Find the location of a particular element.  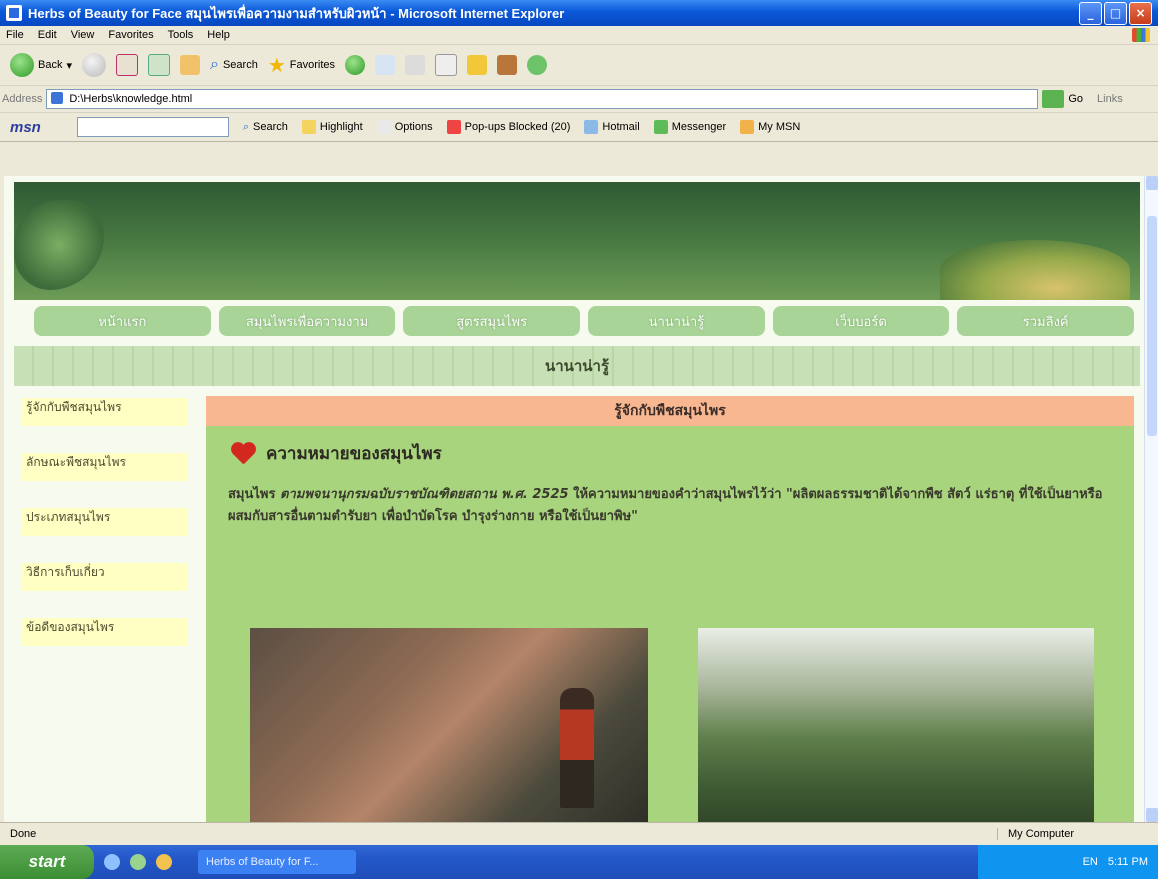

content-title: รู้จักกับพืชสมุนไพร is located at coordinates (670, 411).